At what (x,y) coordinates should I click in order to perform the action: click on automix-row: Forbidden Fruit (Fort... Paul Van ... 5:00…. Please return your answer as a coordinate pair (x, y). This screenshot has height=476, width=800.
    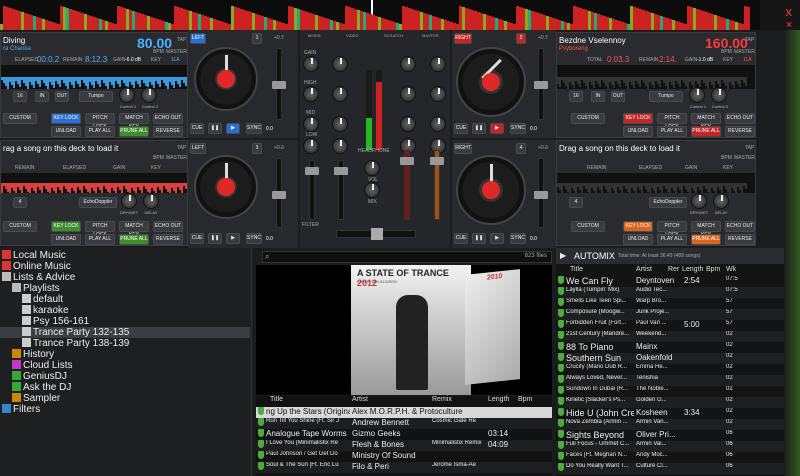
    Looking at the image, I should click on (678, 325).